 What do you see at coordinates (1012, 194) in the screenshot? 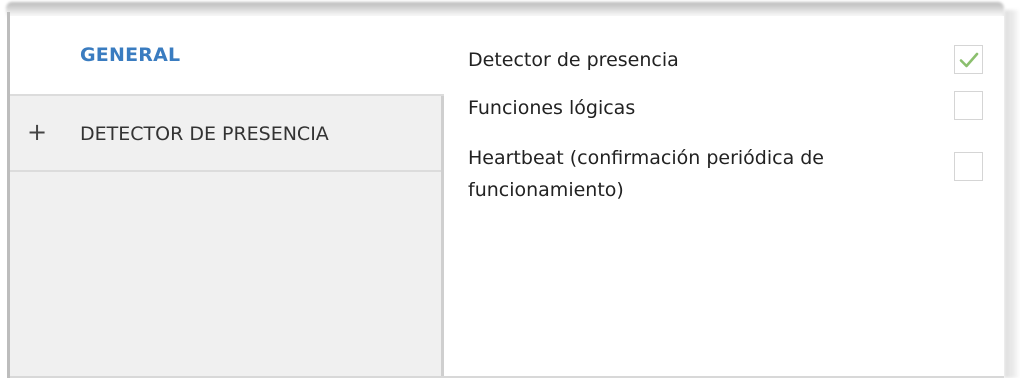
I see `window-shadow-right` at bounding box center [1012, 194].